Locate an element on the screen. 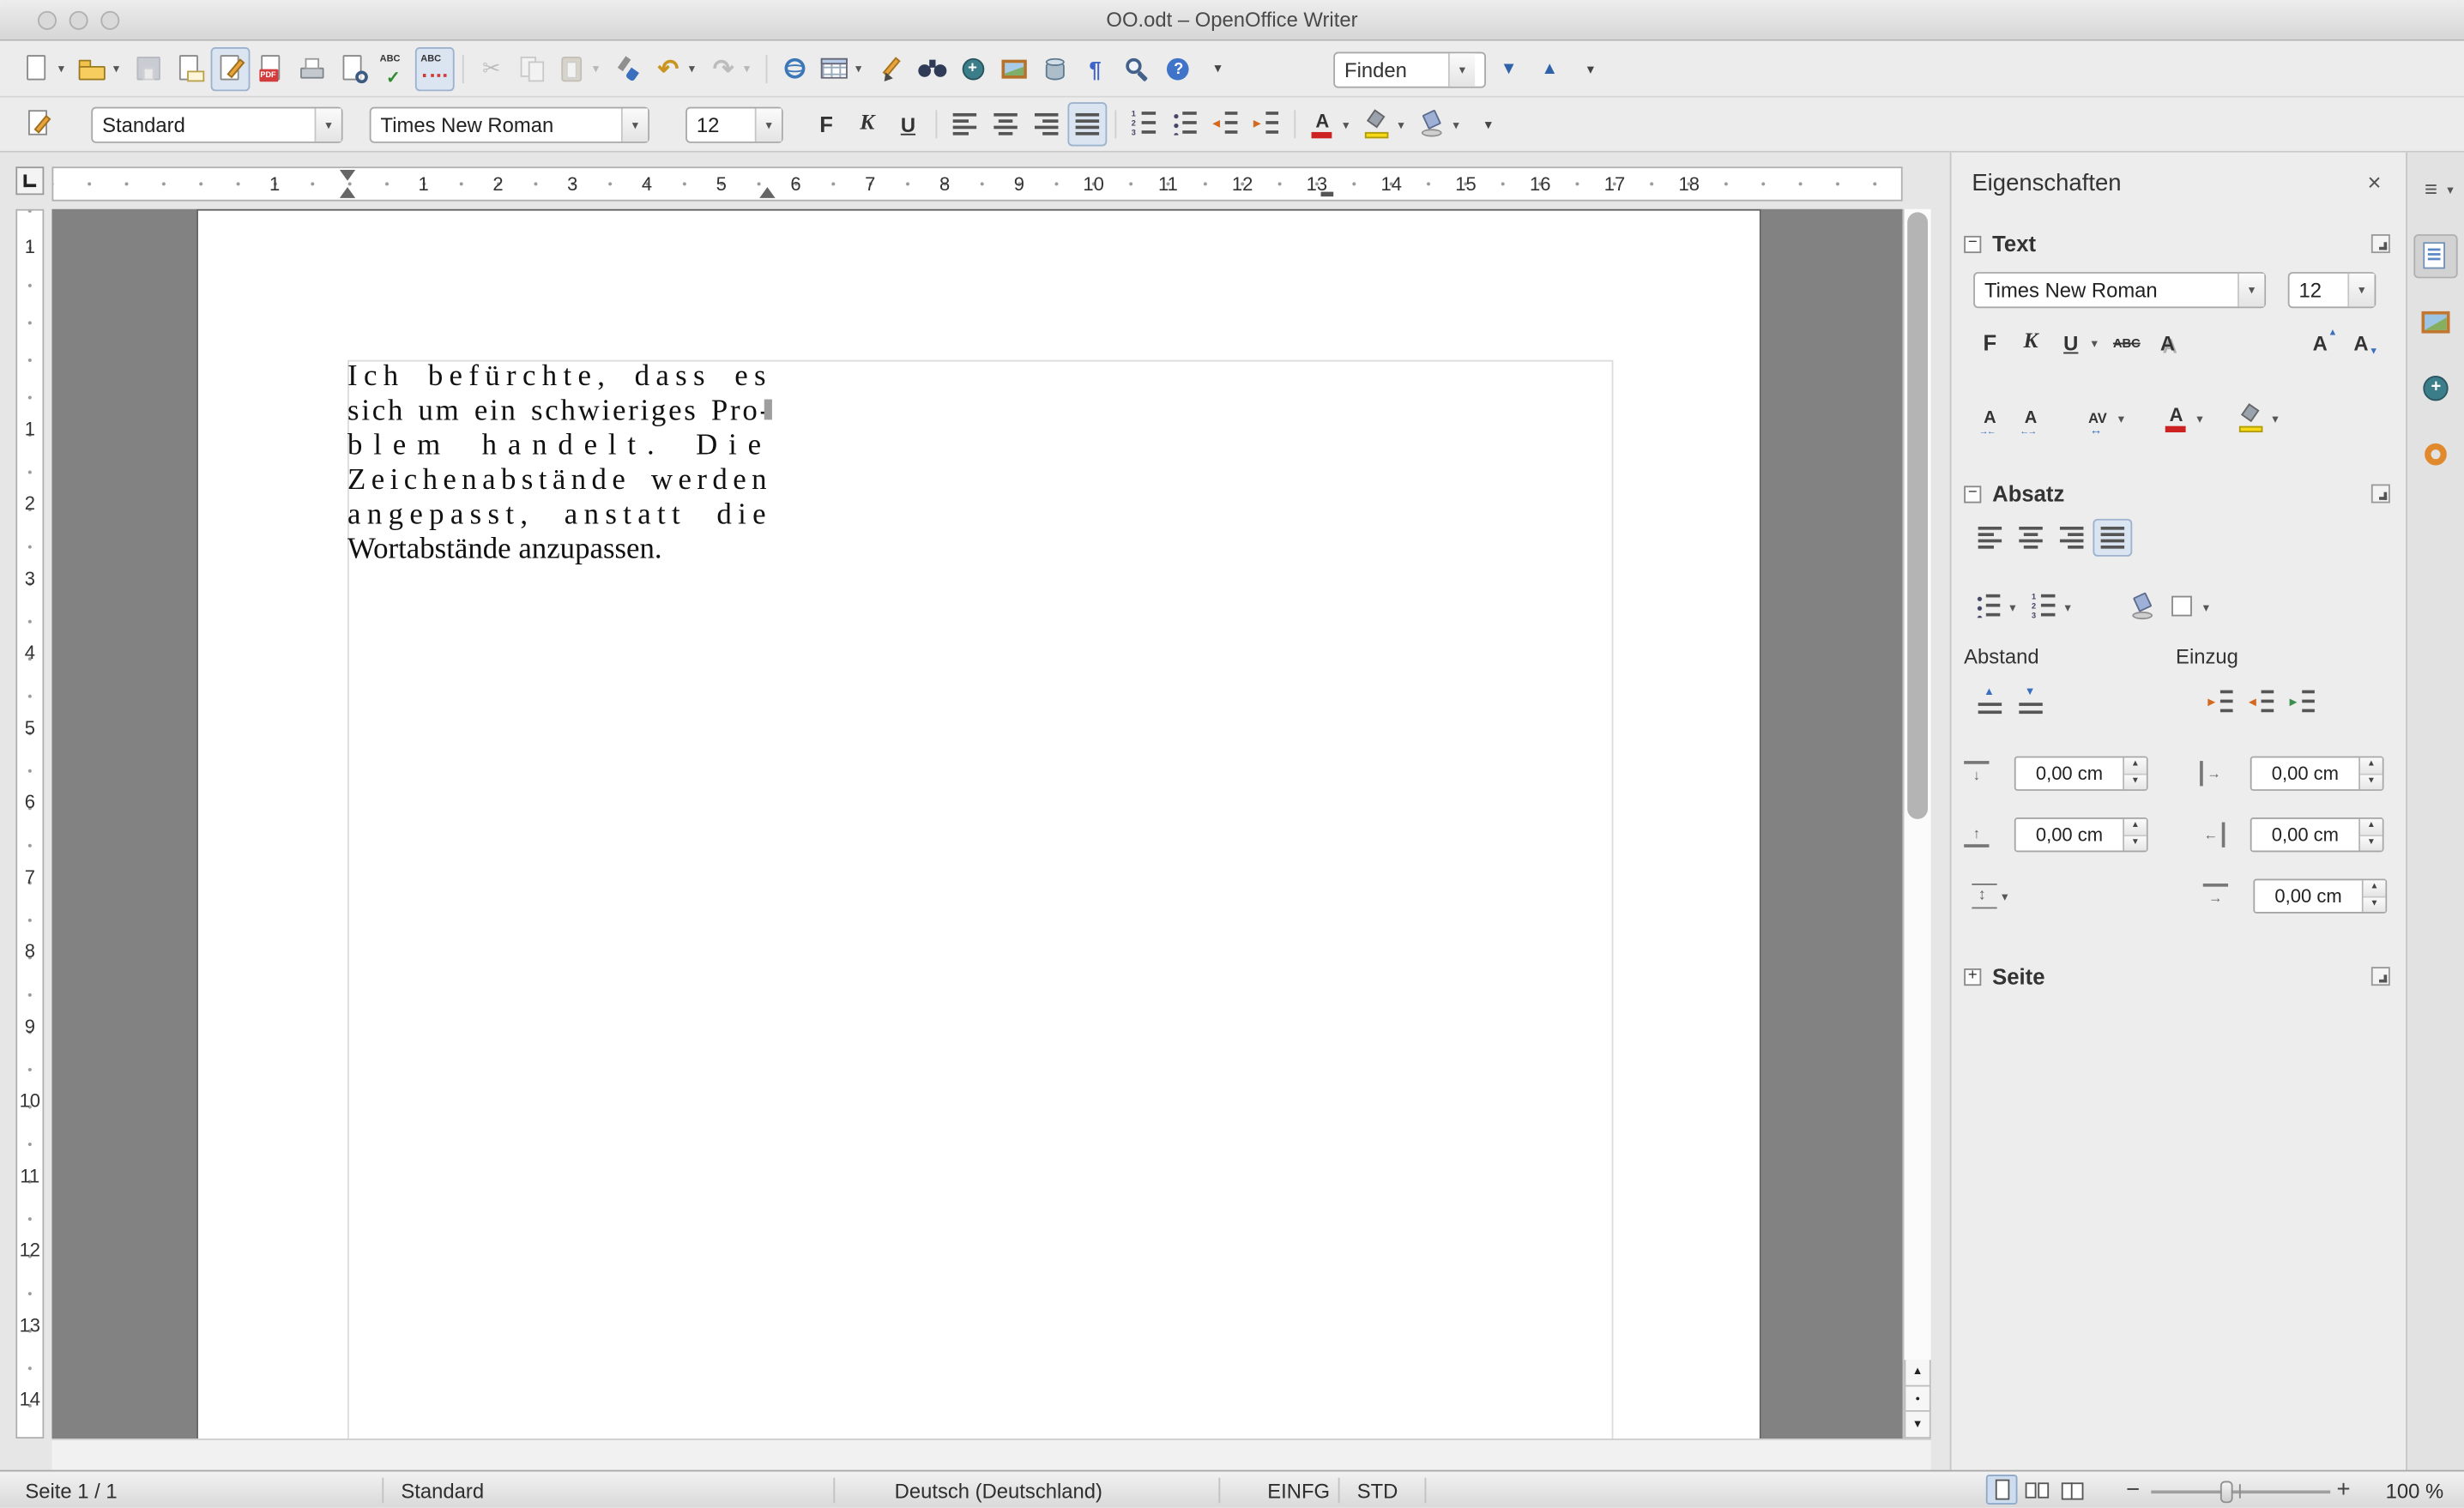 This screenshot has width=2464, height=1508. bullet-list-icon is located at coordinates (1185, 124).